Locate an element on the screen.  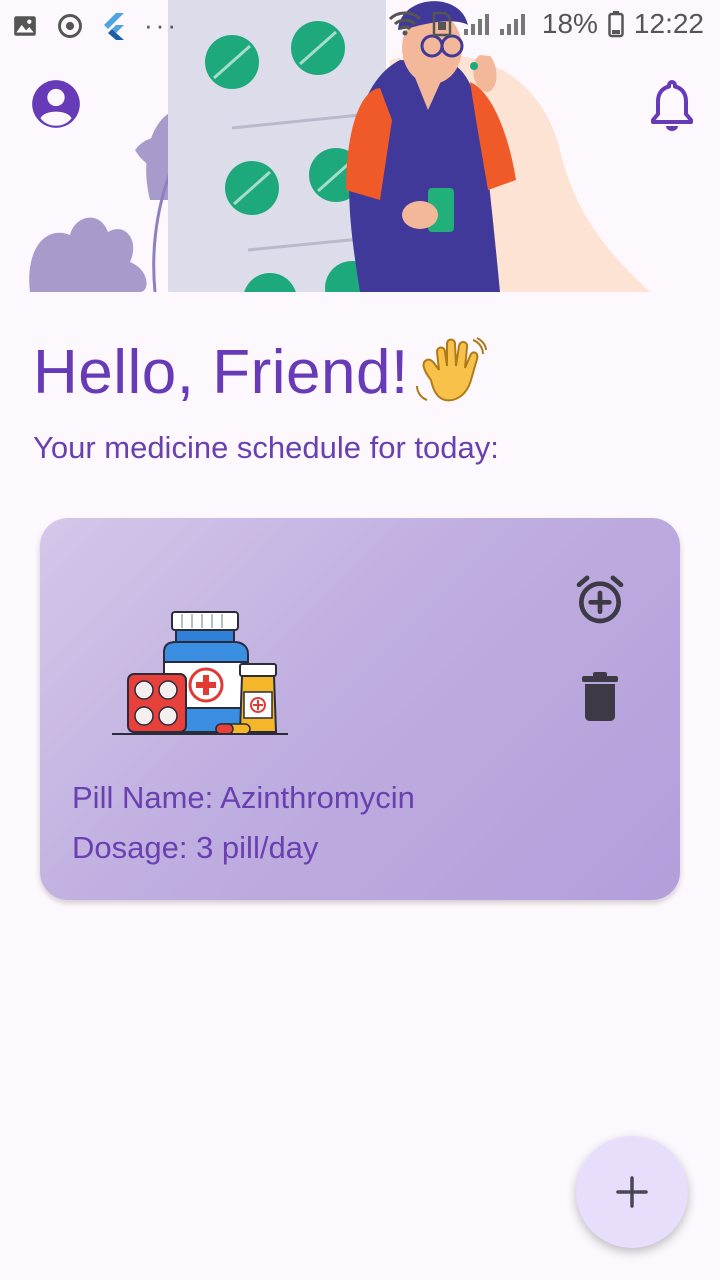
delete-icon is located at coordinates (600, 696).